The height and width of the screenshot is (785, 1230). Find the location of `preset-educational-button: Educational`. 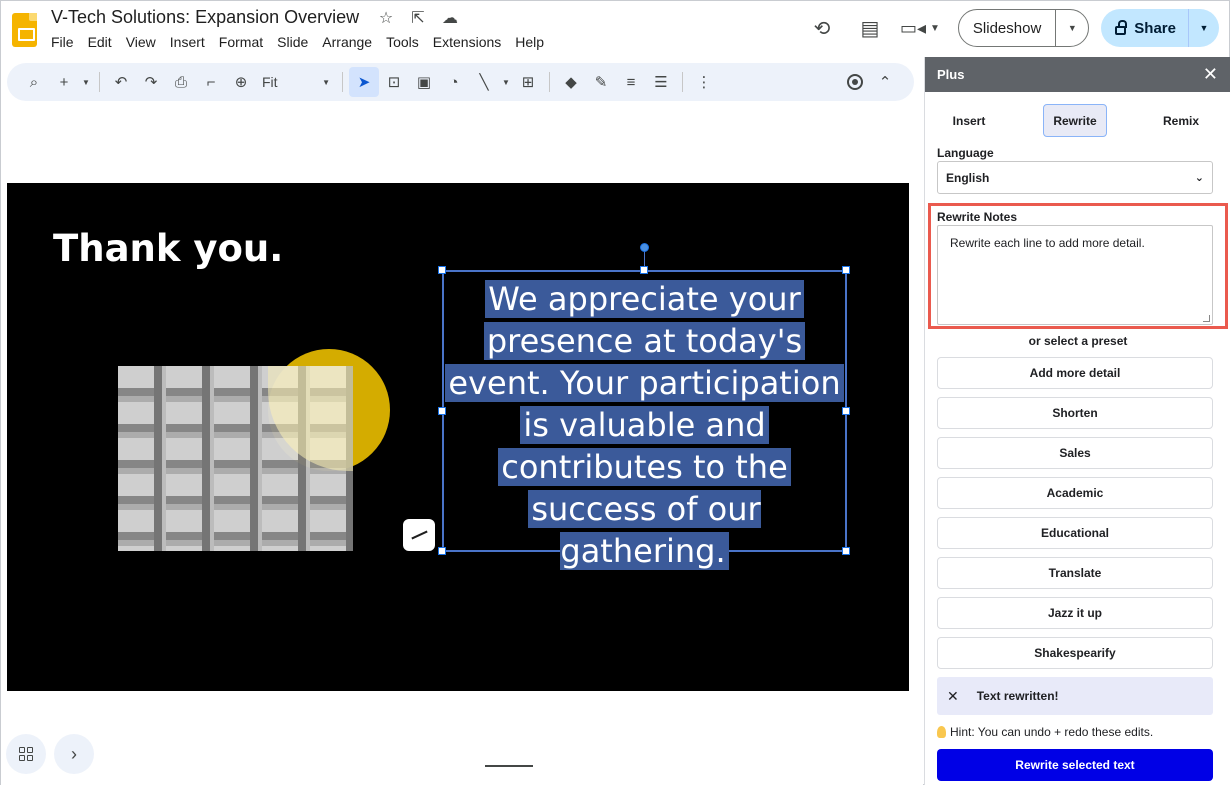

preset-educational-button: Educational is located at coordinates (1075, 533).